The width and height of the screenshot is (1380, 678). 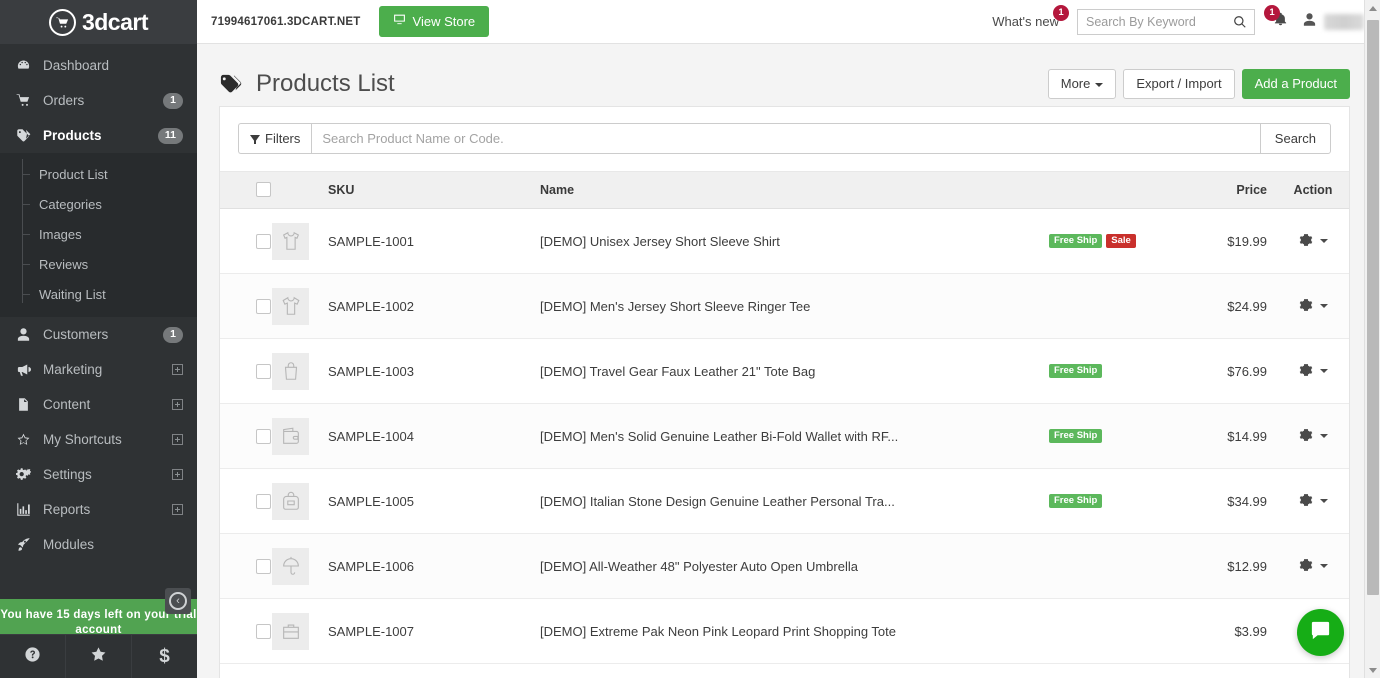 I want to click on name-header: Name, so click(x=794, y=190).